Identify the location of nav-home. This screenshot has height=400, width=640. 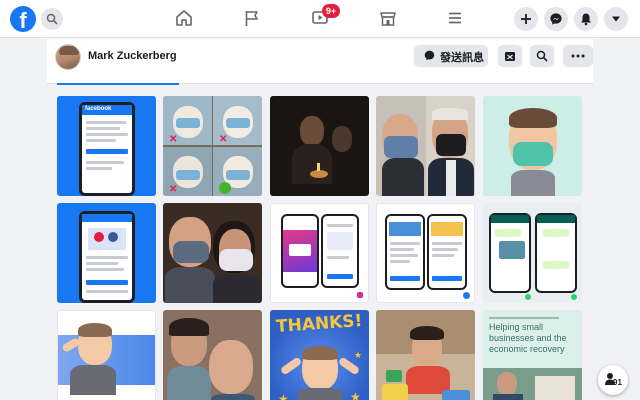
(184, 19).